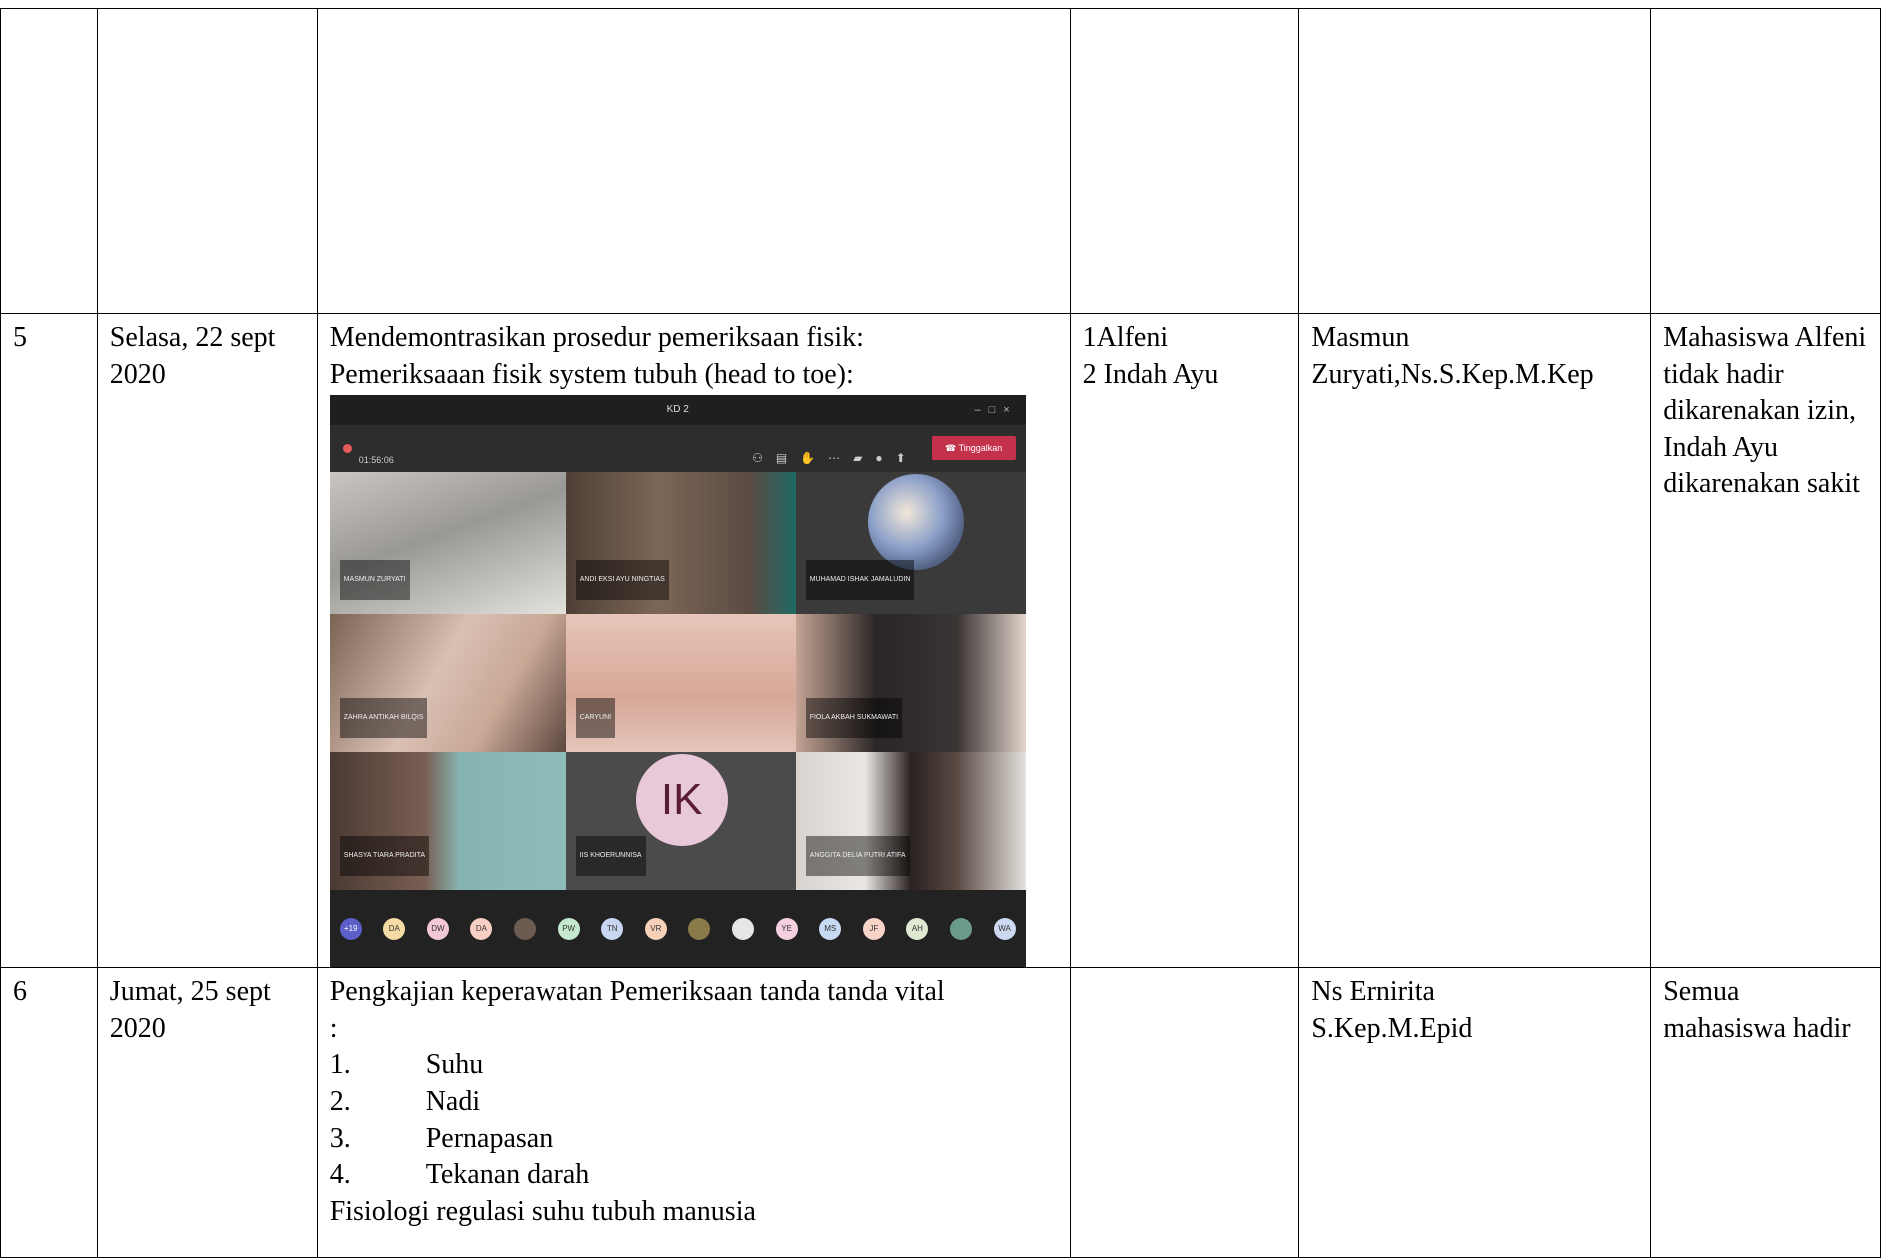 This screenshot has height=1258, width=1881. What do you see at coordinates (49, 161) in the screenshot?
I see `no-cell` at bounding box center [49, 161].